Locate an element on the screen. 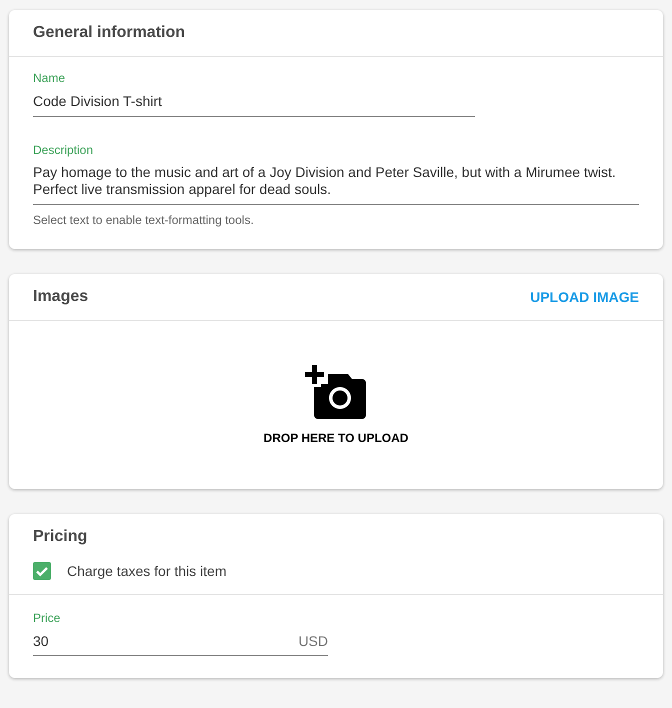 This screenshot has width=672, height=708. dropzone-text: DROP HERE TO UPLOAD is located at coordinates (336, 438).